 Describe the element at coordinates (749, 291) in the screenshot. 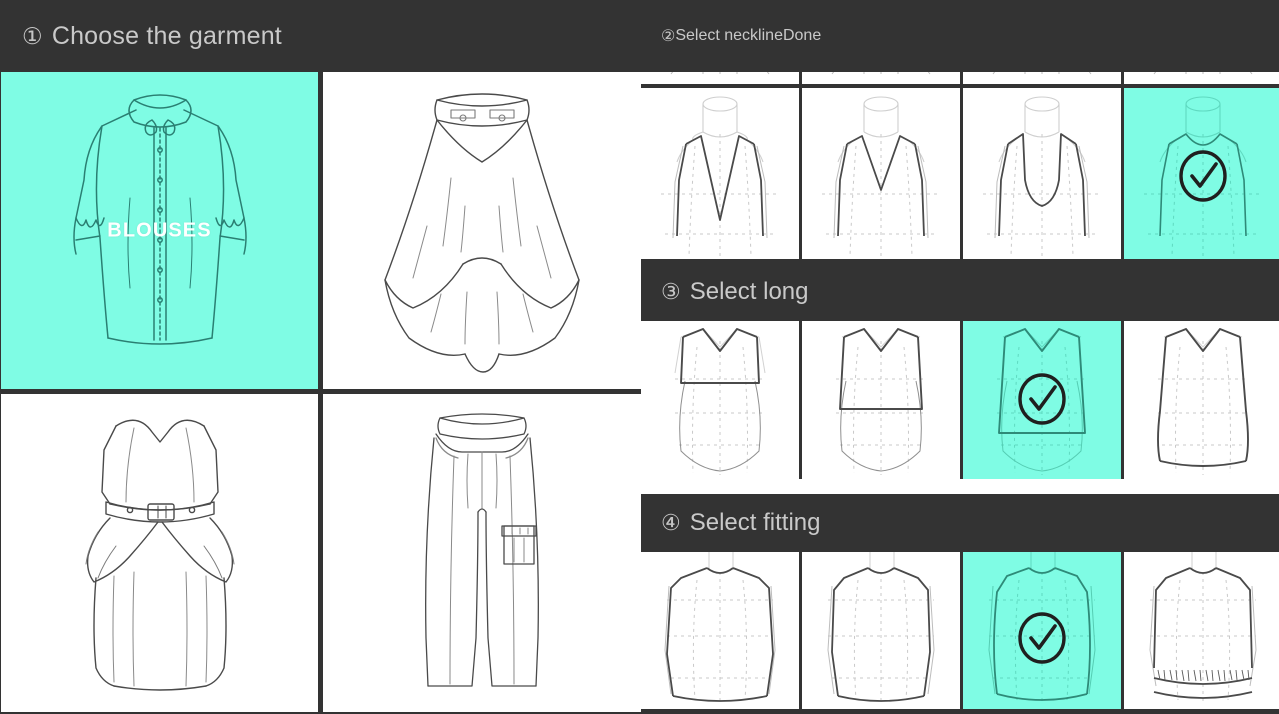

I see `section-title-long: Select long` at that location.